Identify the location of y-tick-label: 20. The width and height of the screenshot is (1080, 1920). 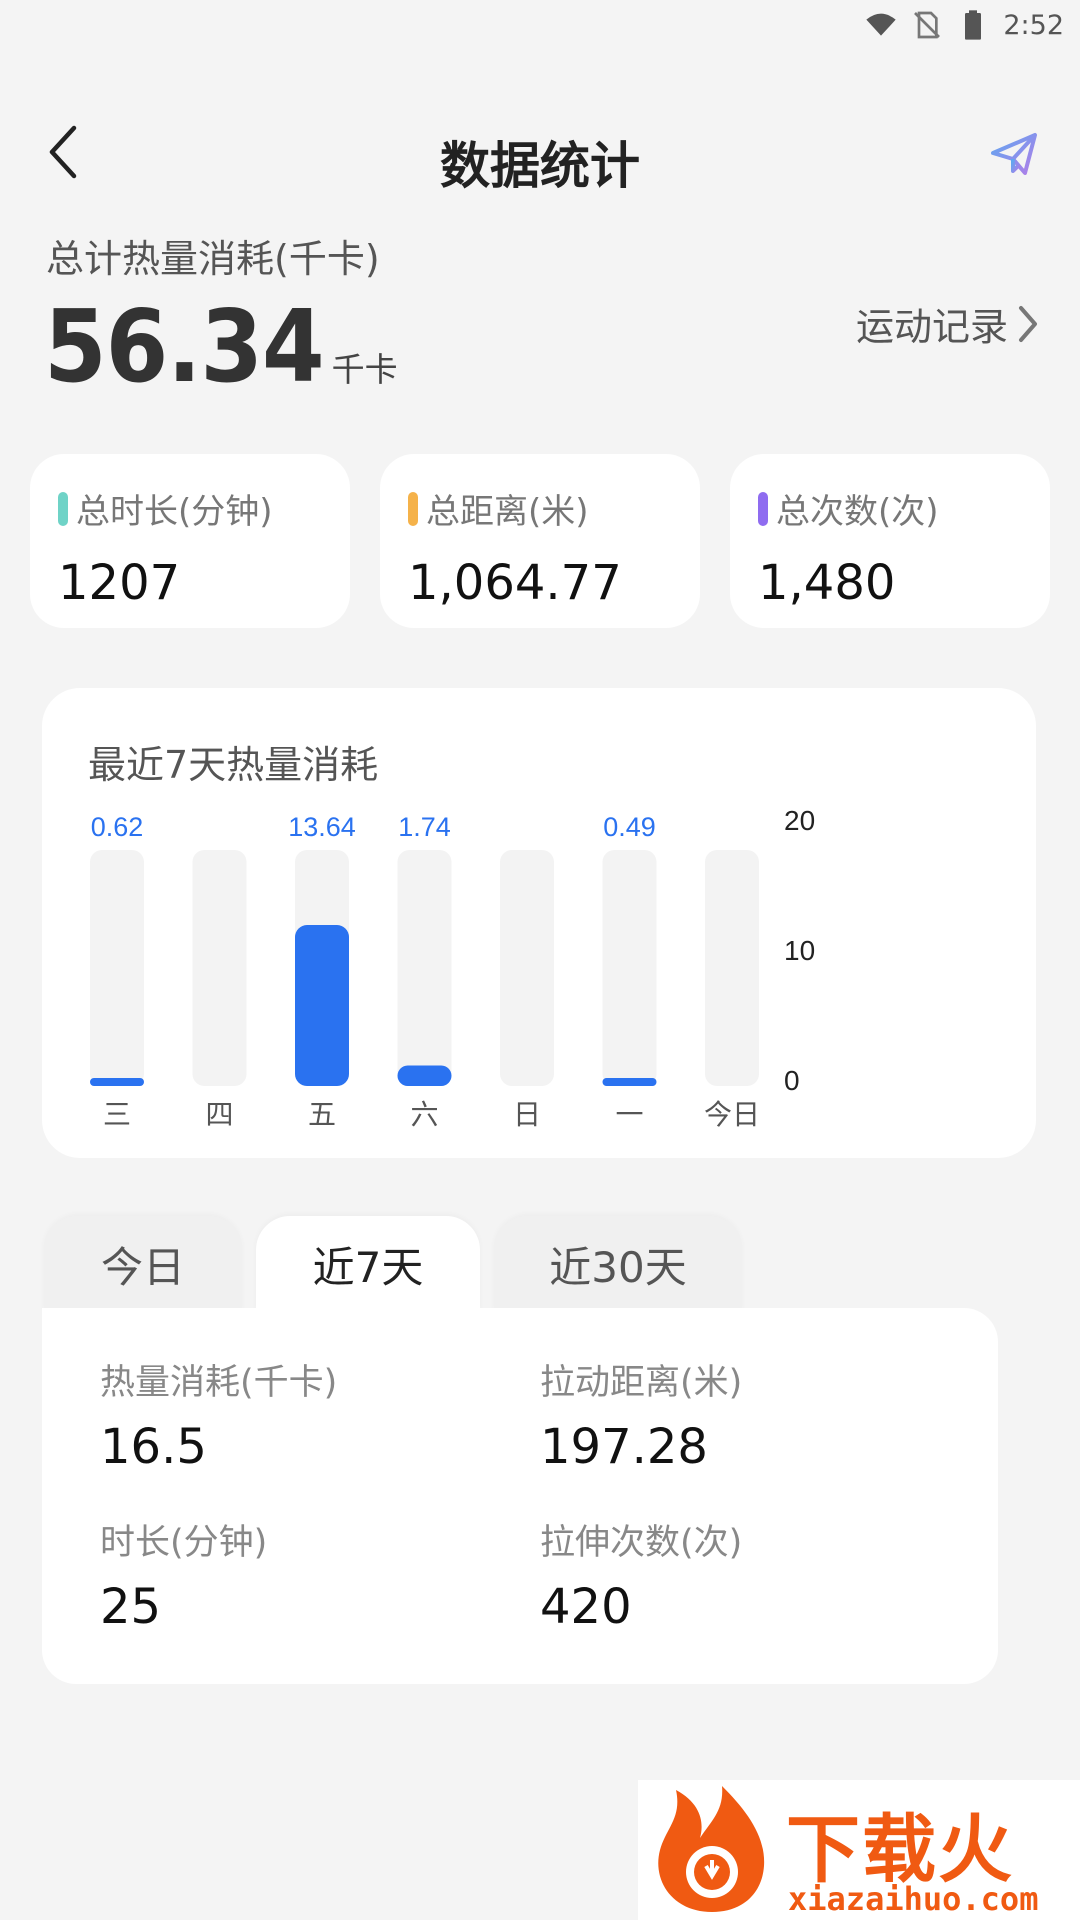
(799, 820).